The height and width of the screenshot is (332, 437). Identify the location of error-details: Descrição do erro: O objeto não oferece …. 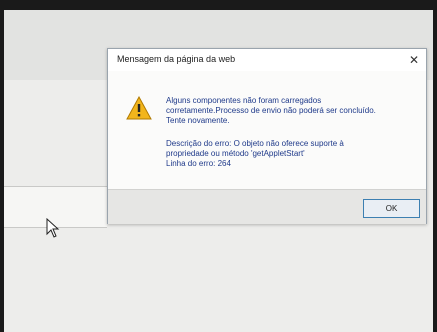
(291, 154).